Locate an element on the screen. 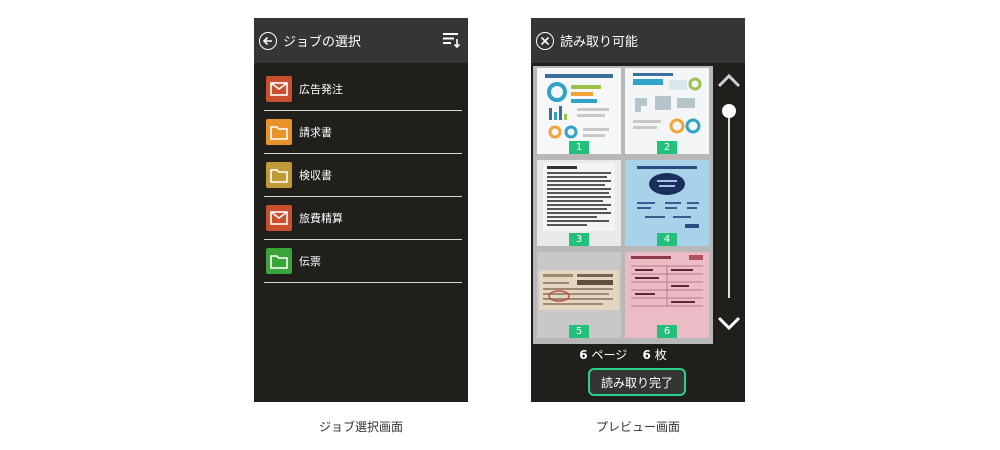  page-number: 4 is located at coordinates (667, 239).